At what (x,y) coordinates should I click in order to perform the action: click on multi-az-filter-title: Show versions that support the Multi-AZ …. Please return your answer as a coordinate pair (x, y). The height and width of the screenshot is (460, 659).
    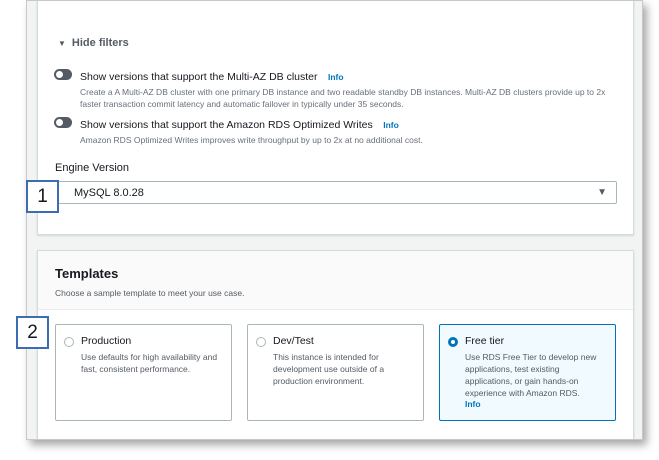
    Looking at the image, I should click on (199, 77).